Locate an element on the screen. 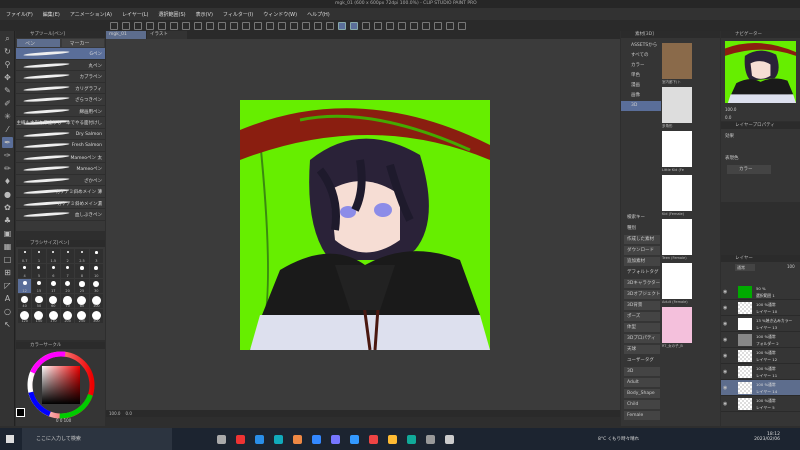 The width and height of the screenshot is (800, 450). expression-color-select: カラー is located at coordinates (749, 169).